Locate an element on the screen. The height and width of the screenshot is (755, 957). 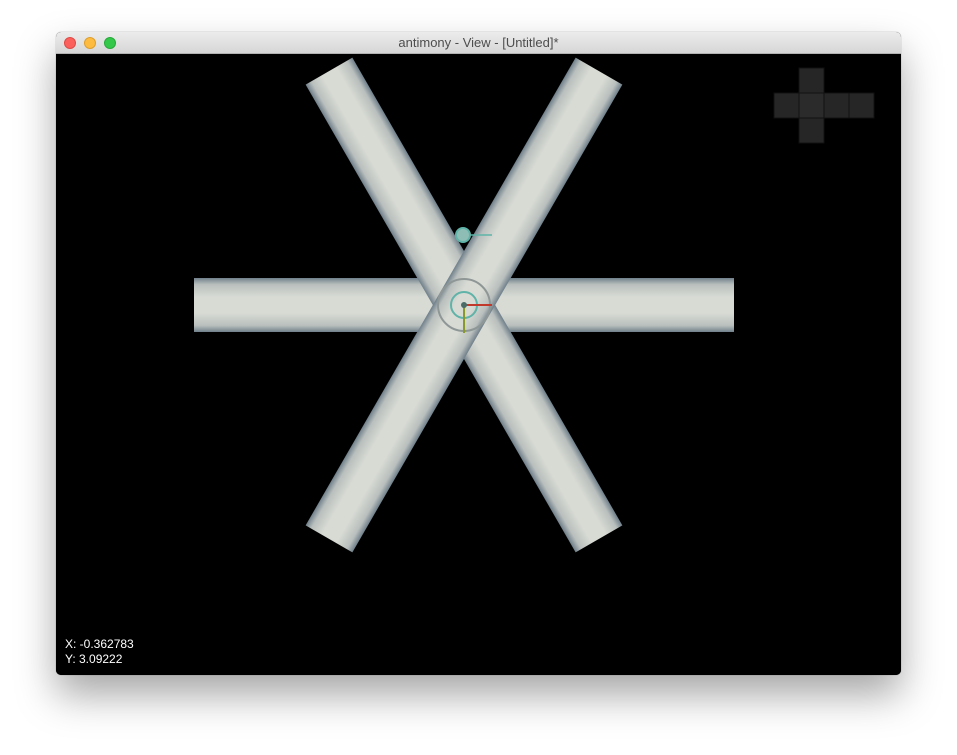
y-coordinate: Y: 3.09222 is located at coordinates (94, 659).